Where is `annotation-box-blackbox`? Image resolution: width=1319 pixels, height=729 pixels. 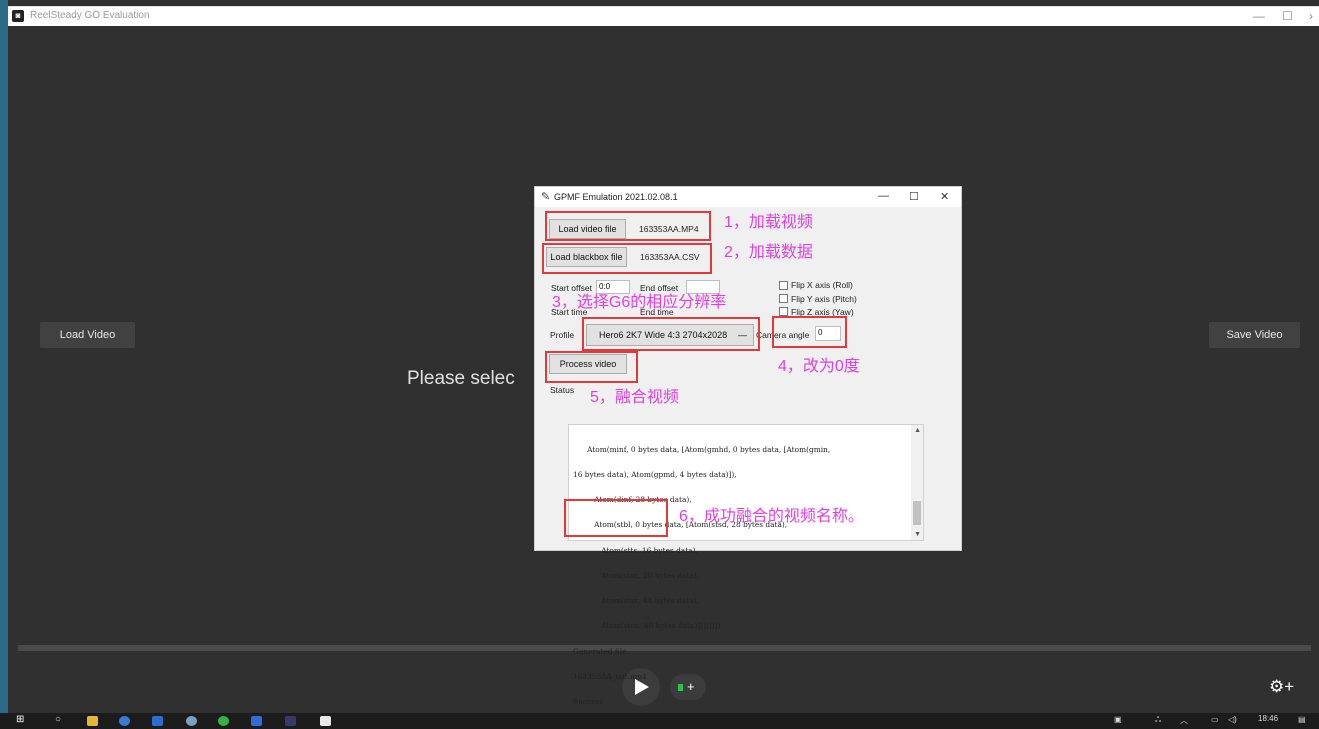
annotation-box-blackbox is located at coordinates (627, 258).